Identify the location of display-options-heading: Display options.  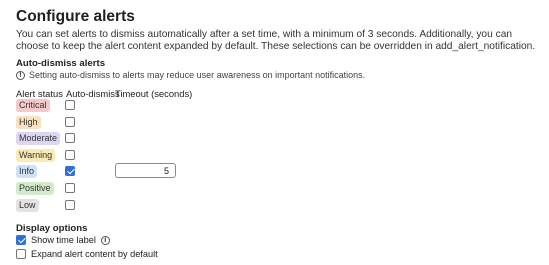
(52, 228).